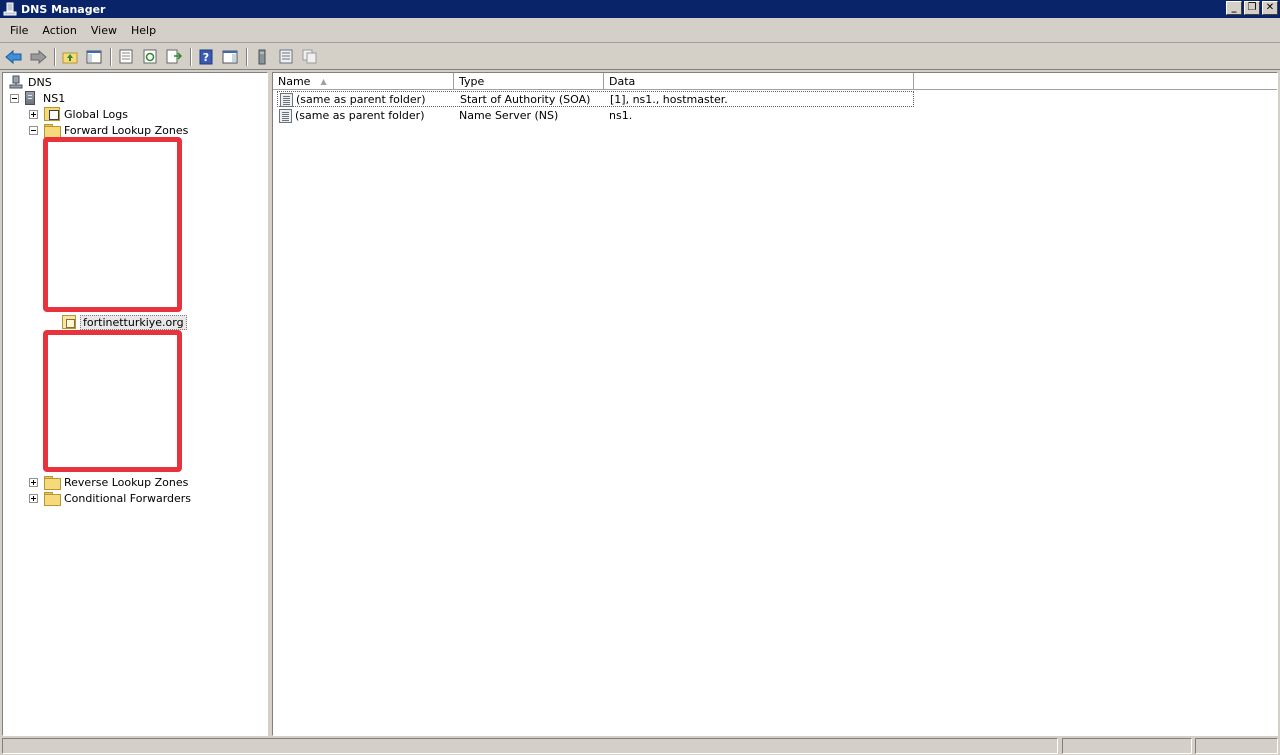 The height and width of the screenshot is (755, 1280). I want to click on tree-node-global-logs: Global Logs, so click(78, 114).